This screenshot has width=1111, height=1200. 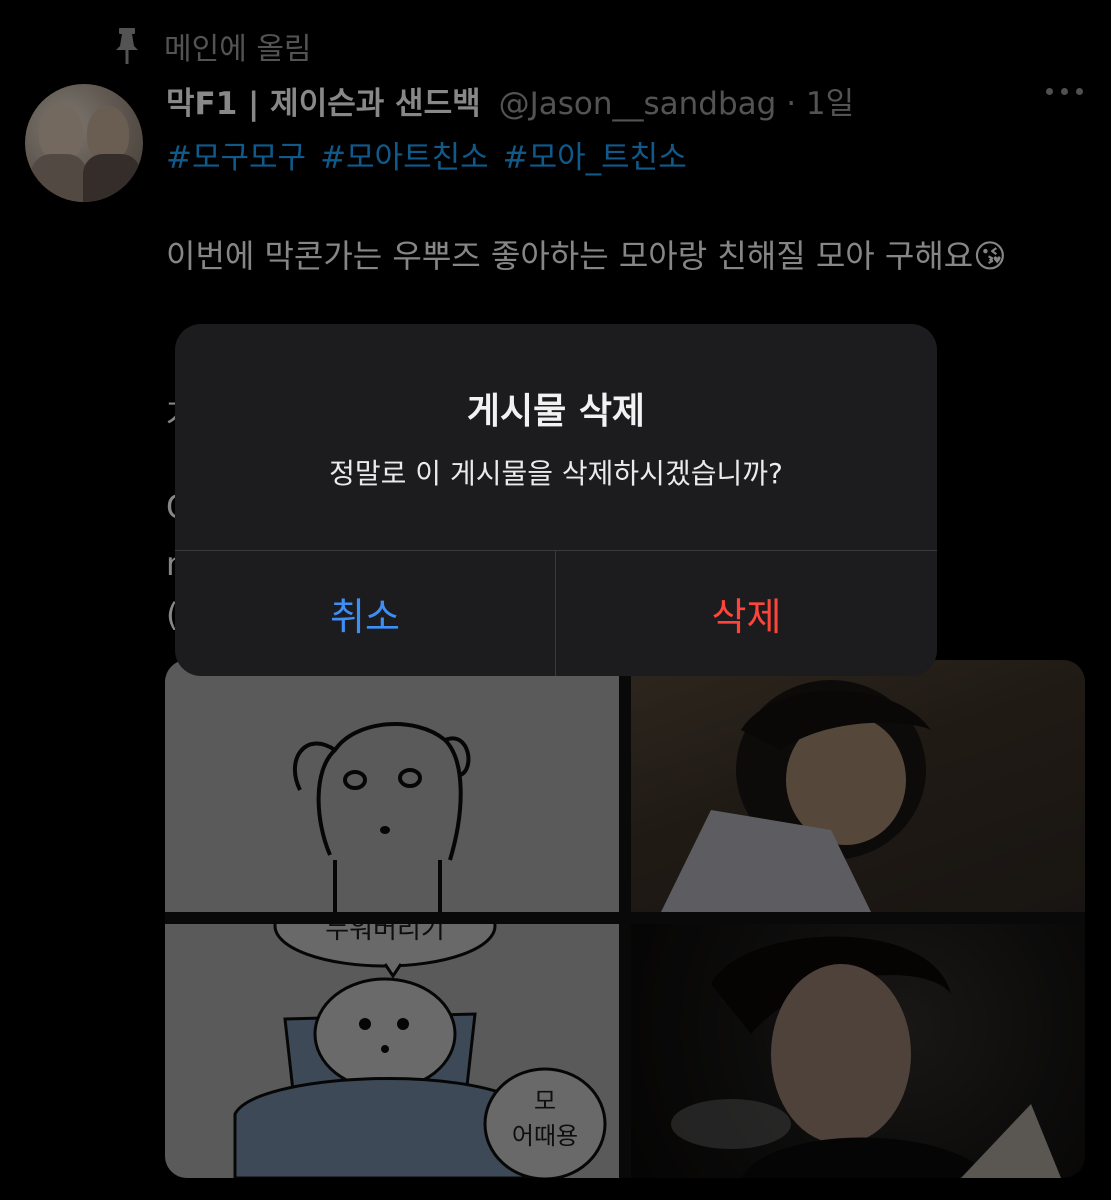 I want to click on delete-button: 삭제, so click(x=746, y=613).